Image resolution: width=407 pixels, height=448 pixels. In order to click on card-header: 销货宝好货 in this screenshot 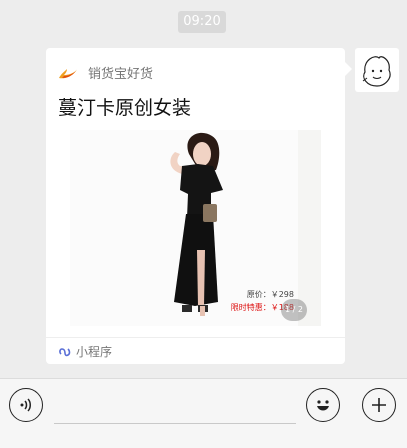, I will do `click(105, 72)`.